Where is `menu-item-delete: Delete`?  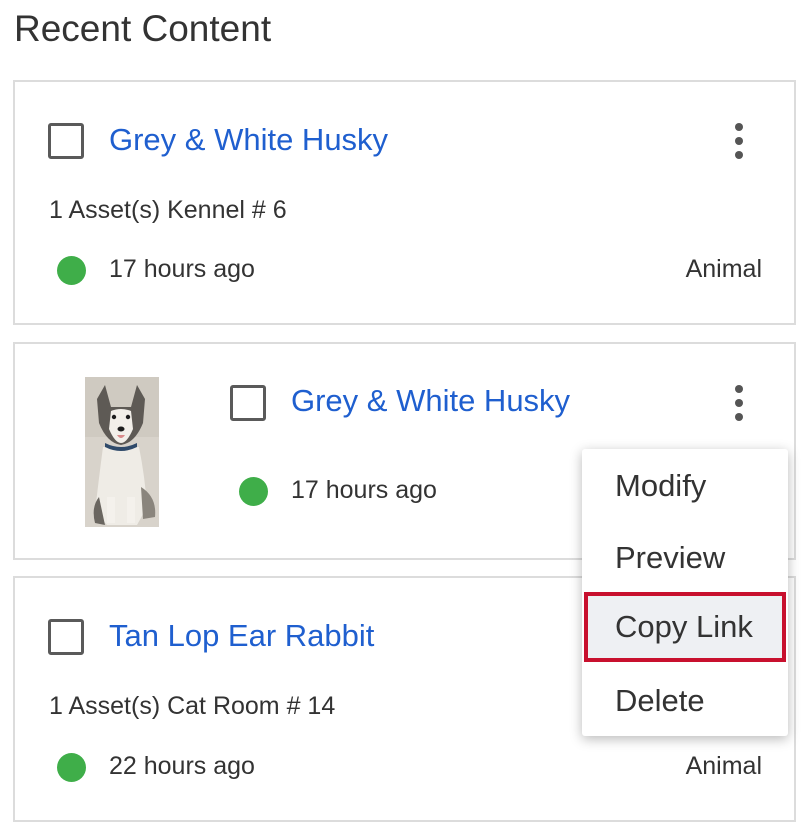
menu-item-delete: Delete is located at coordinates (685, 701).